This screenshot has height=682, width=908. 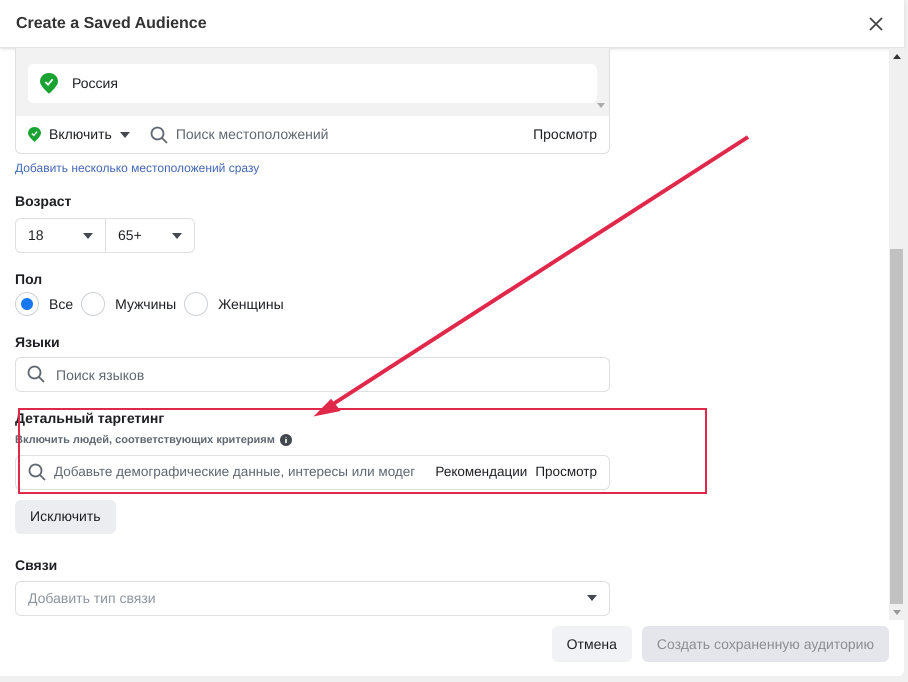 What do you see at coordinates (896, 426) in the screenshot?
I see `scrollbar-thumb` at bounding box center [896, 426].